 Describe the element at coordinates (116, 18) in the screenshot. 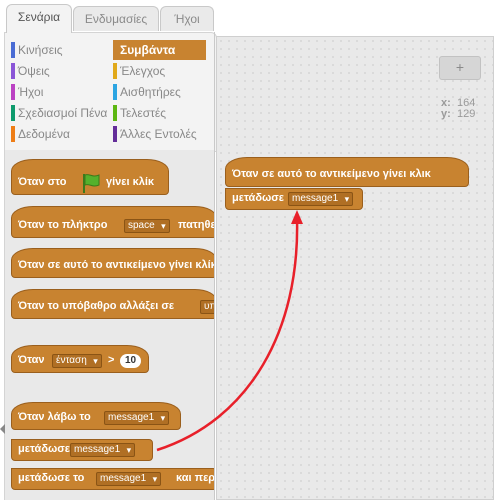

I see `tab-costumes: Ενδυμασίες` at that location.